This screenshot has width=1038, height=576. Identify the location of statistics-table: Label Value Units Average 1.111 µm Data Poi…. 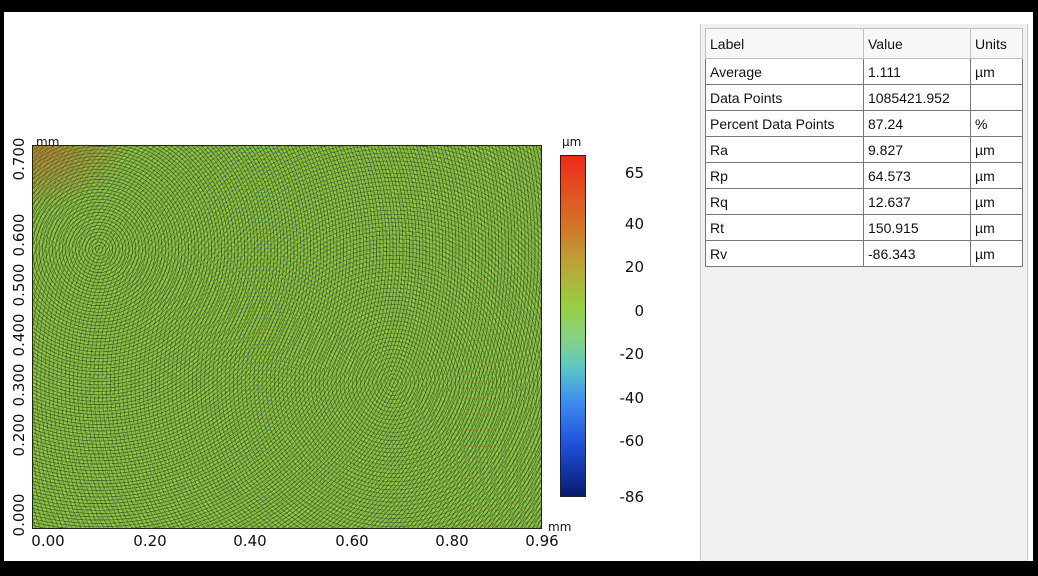
(864, 147).